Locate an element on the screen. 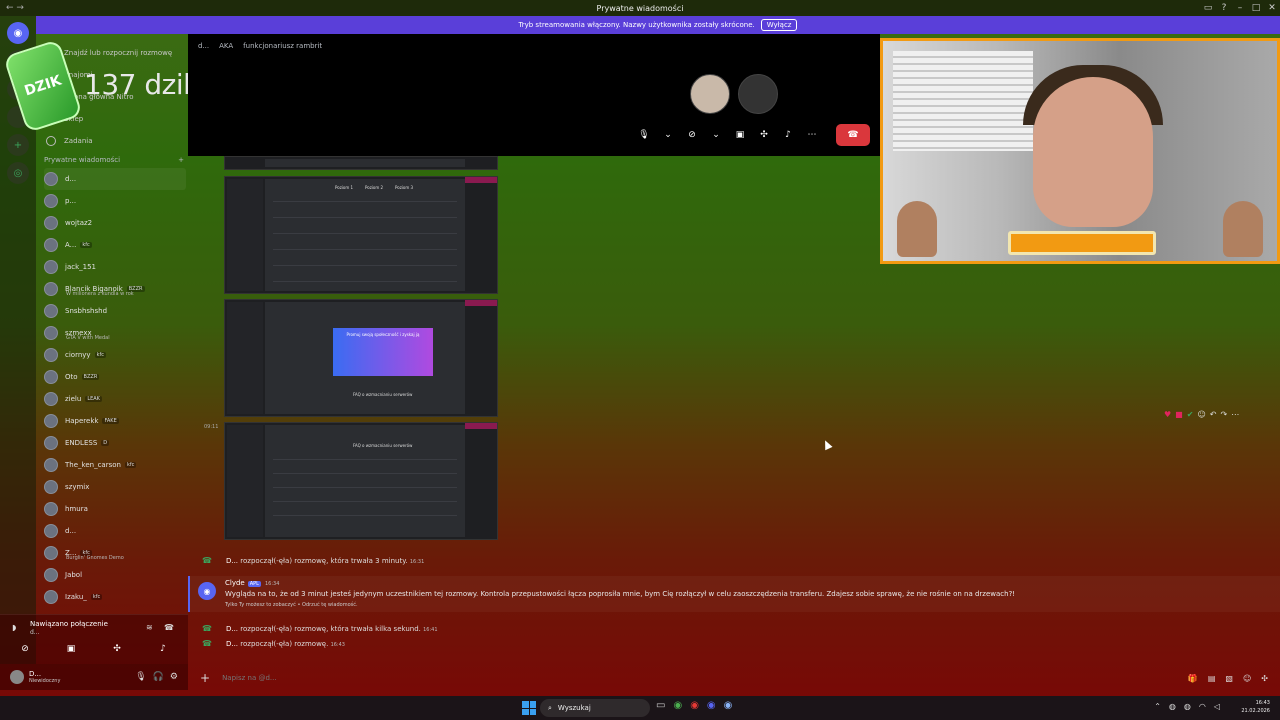 This screenshot has width=1280, height=720. disable-streamer-button: Wyłącz is located at coordinates (779, 25).